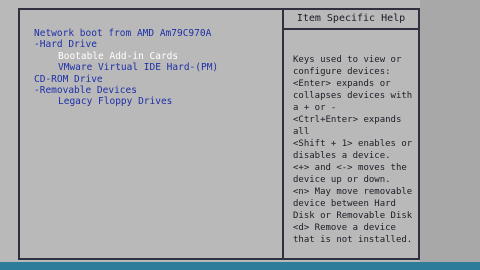  I want to click on boot-item-legacy-floppy: Legacy Floppy Drives, so click(126, 101).